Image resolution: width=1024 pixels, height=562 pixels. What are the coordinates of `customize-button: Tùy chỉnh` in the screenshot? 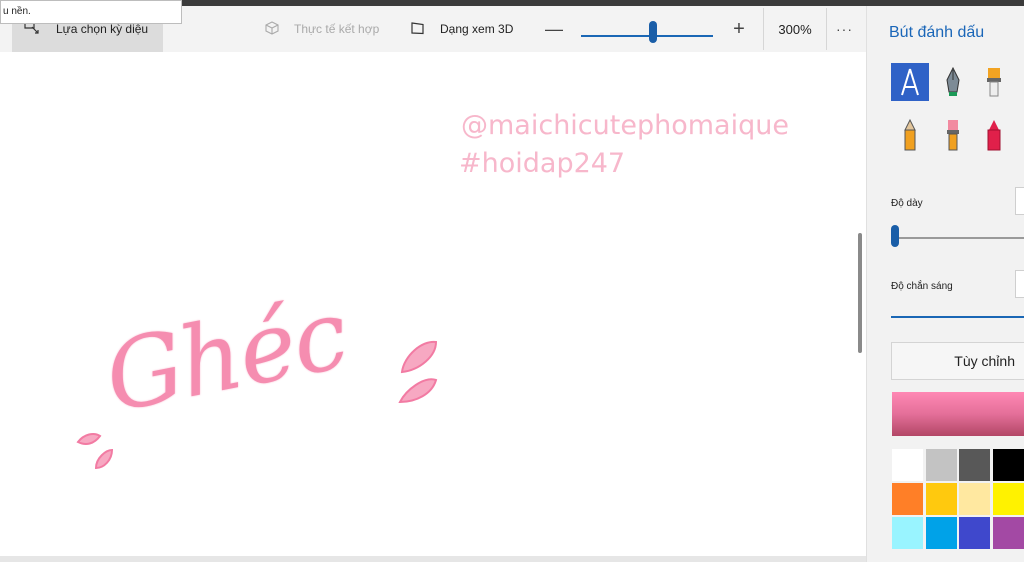 It's located at (957, 361).